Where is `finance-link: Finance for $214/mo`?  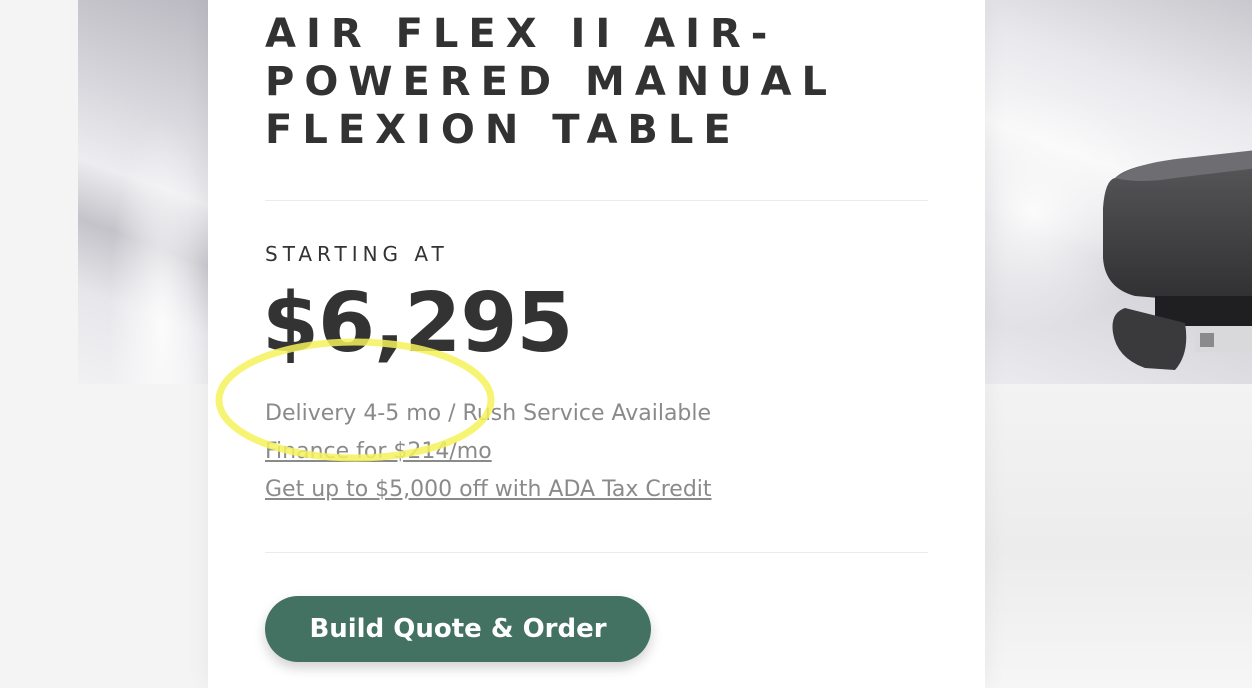 finance-link: Finance for $214/mo is located at coordinates (378, 452).